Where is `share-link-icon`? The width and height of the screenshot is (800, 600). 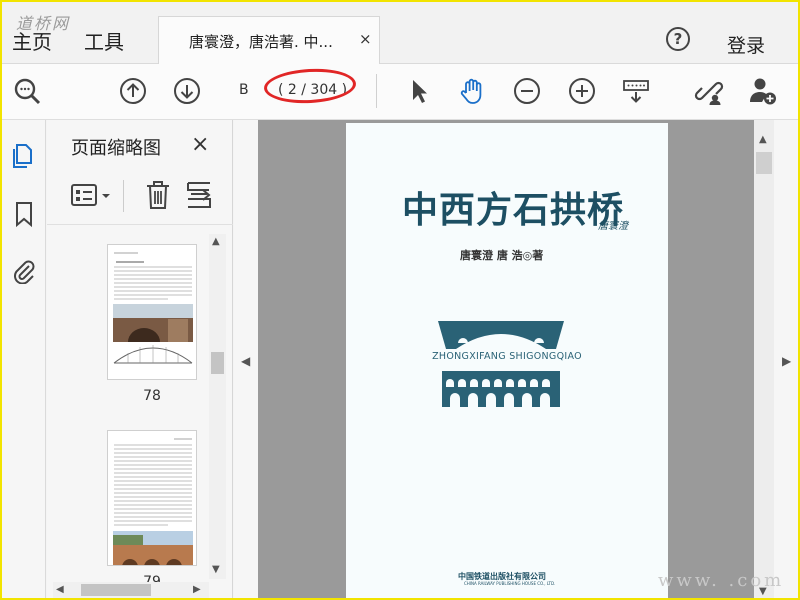
share-link-icon is located at coordinates (709, 91).